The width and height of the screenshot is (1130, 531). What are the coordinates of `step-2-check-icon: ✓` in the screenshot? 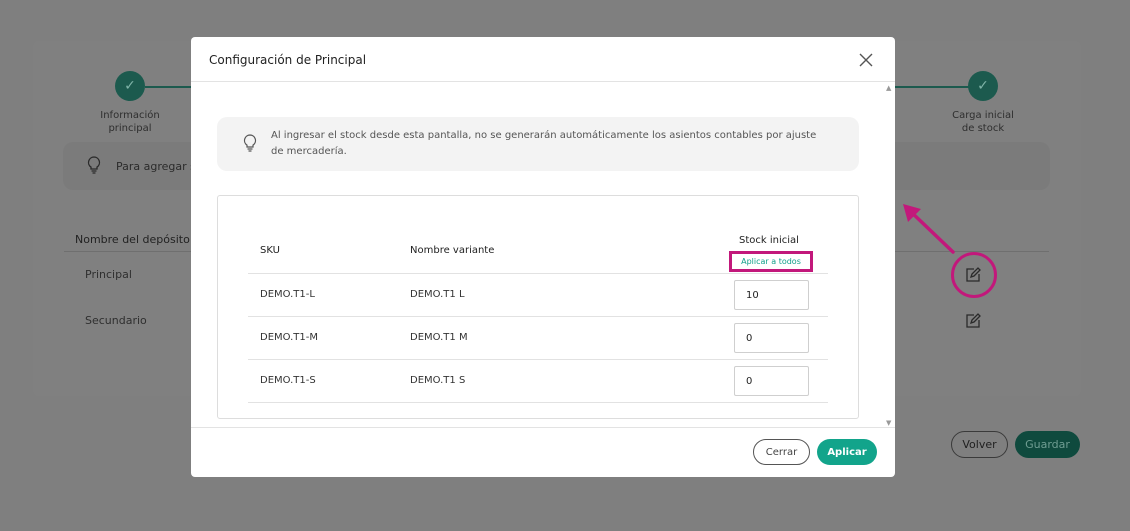 It's located at (983, 86).